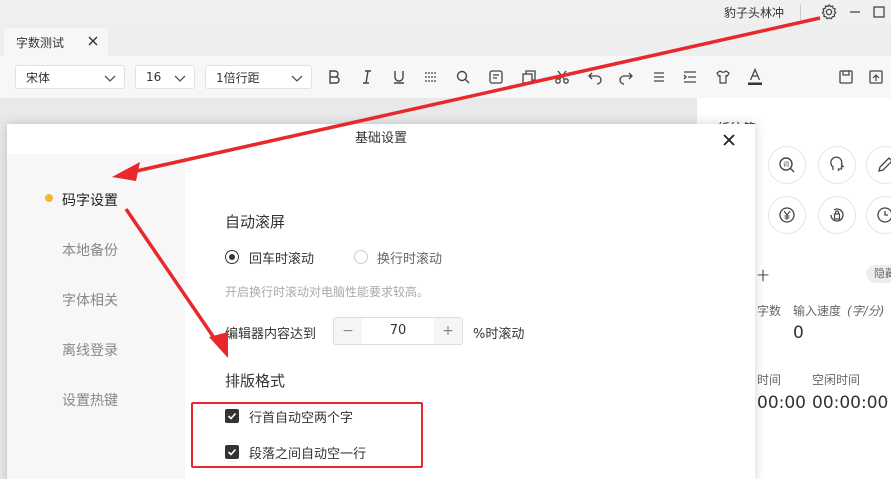 The height and width of the screenshot is (479, 891). Describe the element at coordinates (723, 77) in the screenshot. I see `shirt-icon` at that location.